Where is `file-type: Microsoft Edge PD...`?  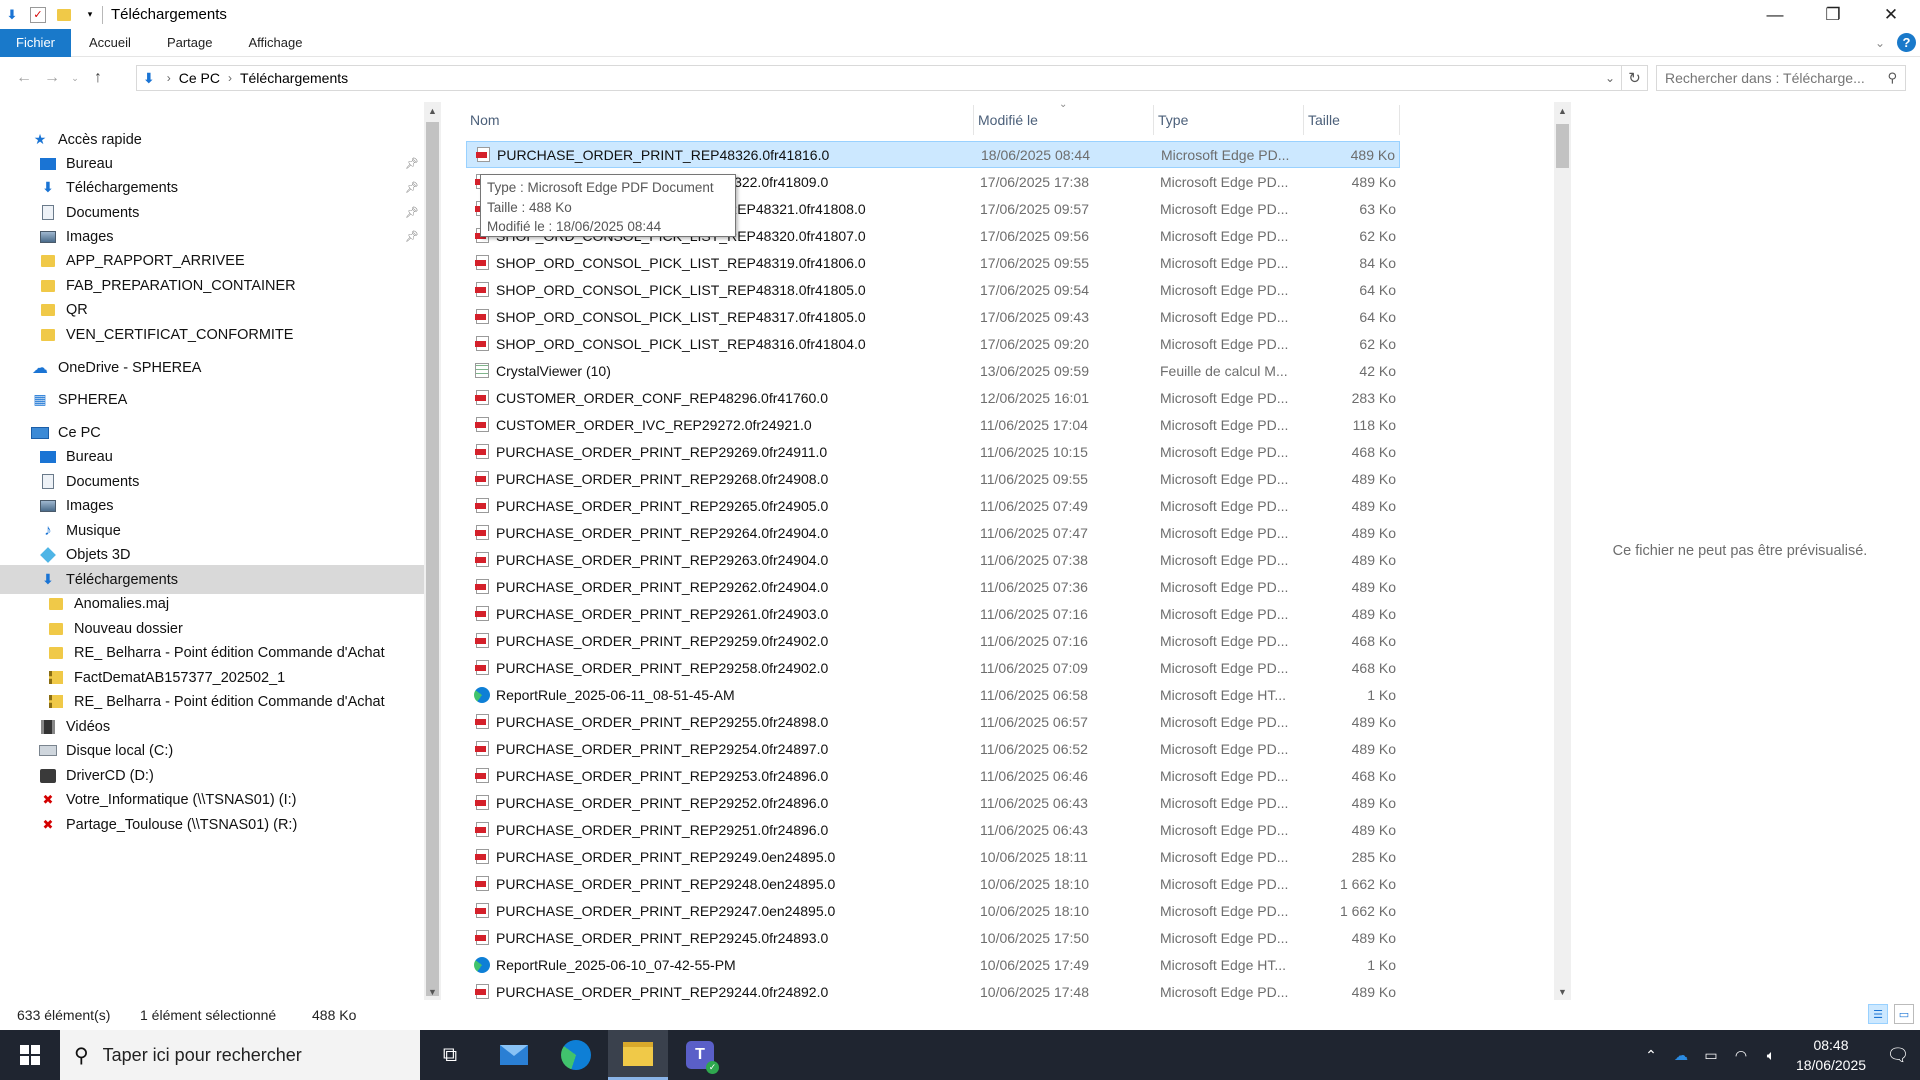
file-type: Microsoft Edge PD... is located at coordinates (1224, 478).